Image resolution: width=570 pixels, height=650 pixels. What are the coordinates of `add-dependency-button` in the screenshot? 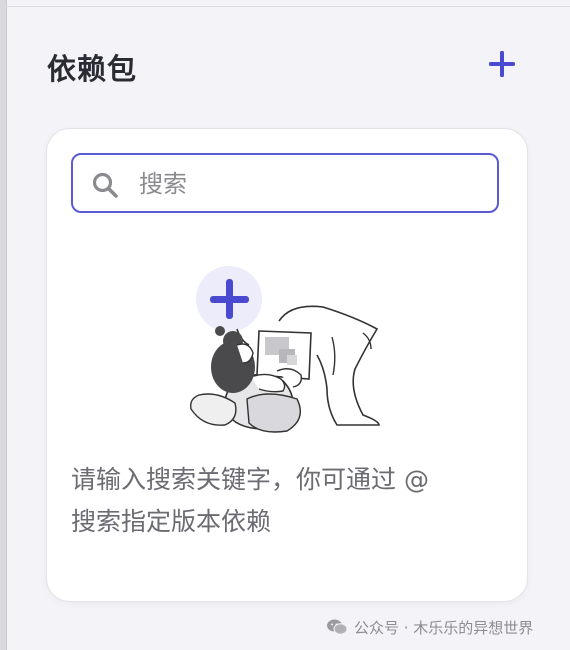 It's located at (502, 64).